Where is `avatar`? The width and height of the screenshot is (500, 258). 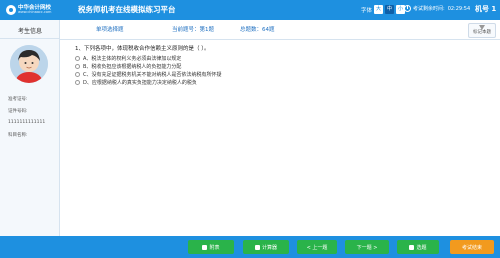
avatar is located at coordinates (29, 64).